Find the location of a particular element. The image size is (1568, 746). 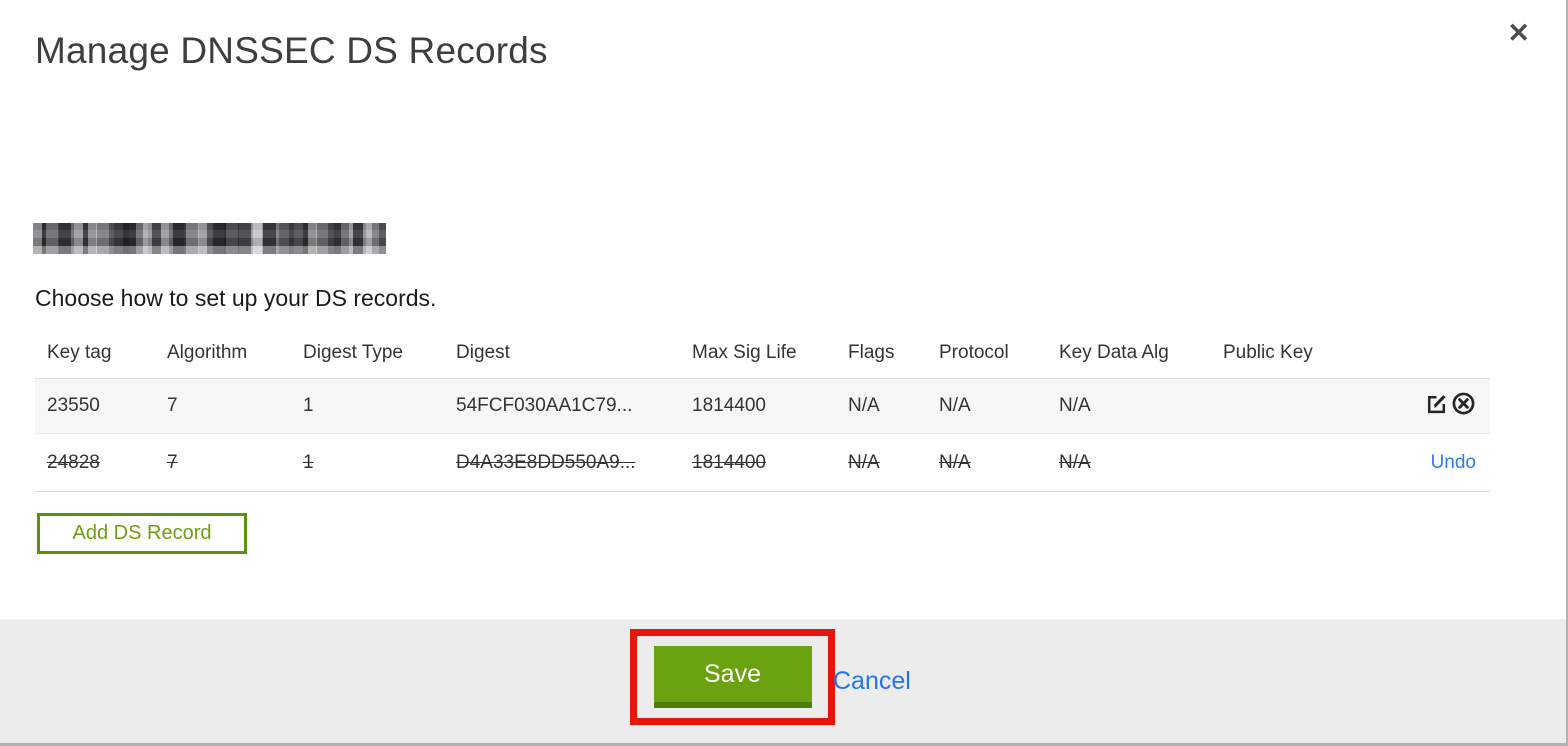

row-actions is located at coordinates (1437, 406).